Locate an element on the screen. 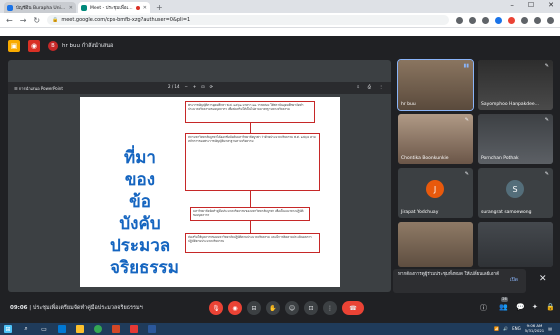  participant-tile: ✎ Chontika Boonkunkie is located at coordinates (435, 139).